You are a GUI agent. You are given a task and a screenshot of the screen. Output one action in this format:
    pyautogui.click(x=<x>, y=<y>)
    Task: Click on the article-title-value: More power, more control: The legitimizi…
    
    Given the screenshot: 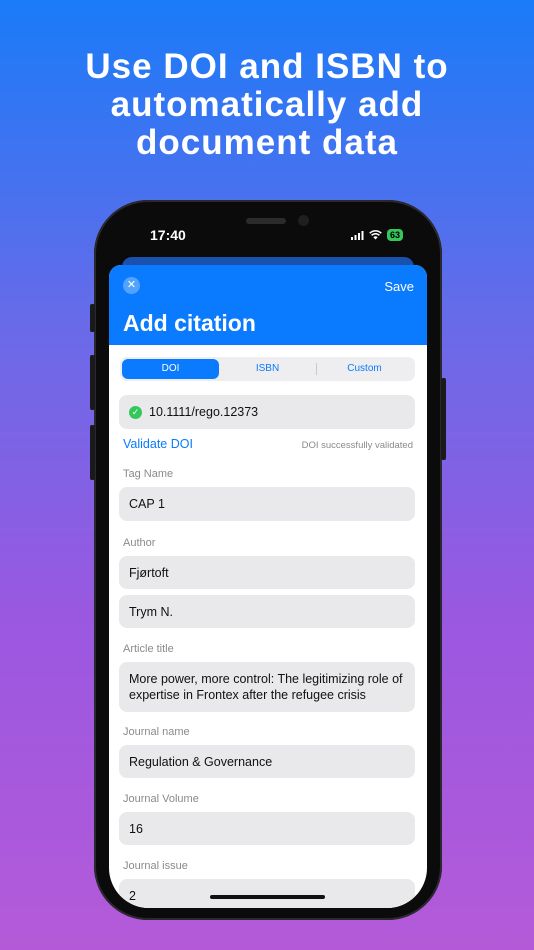 What is the action you would take?
    pyautogui.click(x=266, y=687)
    